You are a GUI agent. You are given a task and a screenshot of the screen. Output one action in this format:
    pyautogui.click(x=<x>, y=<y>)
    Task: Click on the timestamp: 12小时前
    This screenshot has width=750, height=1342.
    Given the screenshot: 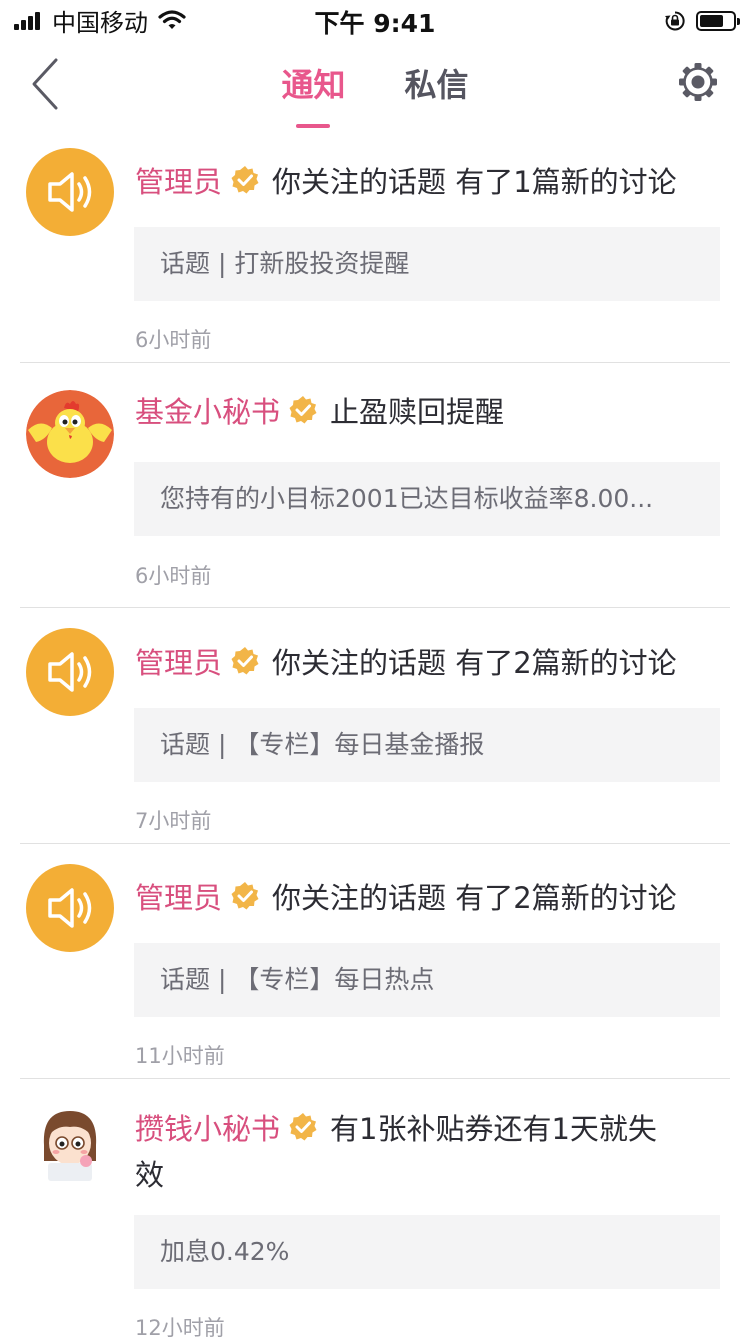 What is the action you would take?
    pyautogui.click(x=180, y=1328)
    